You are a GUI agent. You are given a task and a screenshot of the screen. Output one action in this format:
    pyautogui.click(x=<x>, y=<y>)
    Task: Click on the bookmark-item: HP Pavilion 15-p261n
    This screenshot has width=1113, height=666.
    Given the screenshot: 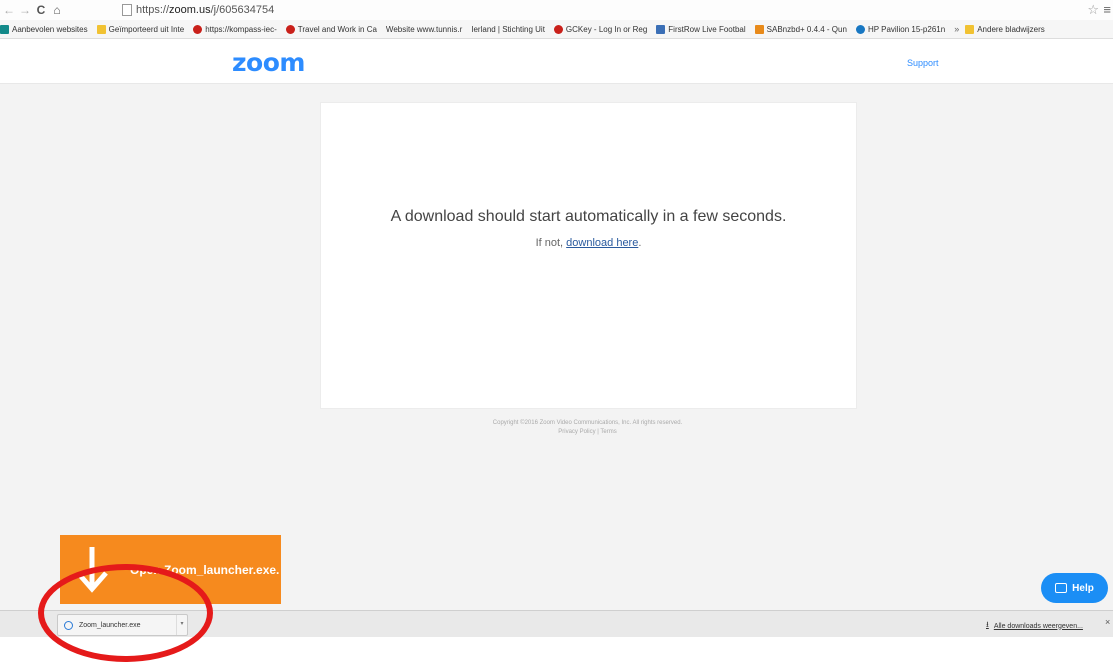 What is the action you would take?
    pyautogui.click(x=900, y=29)
    